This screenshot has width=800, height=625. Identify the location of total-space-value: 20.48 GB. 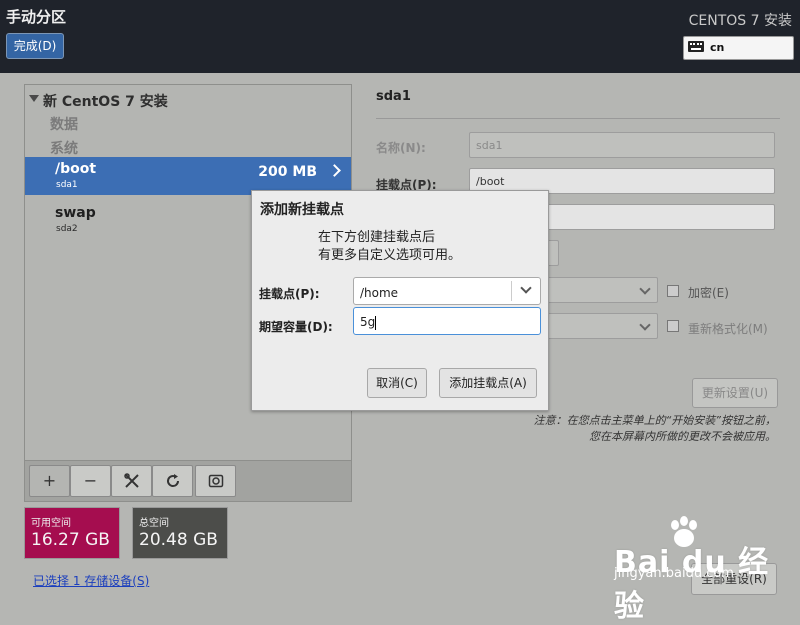
(178, 540).